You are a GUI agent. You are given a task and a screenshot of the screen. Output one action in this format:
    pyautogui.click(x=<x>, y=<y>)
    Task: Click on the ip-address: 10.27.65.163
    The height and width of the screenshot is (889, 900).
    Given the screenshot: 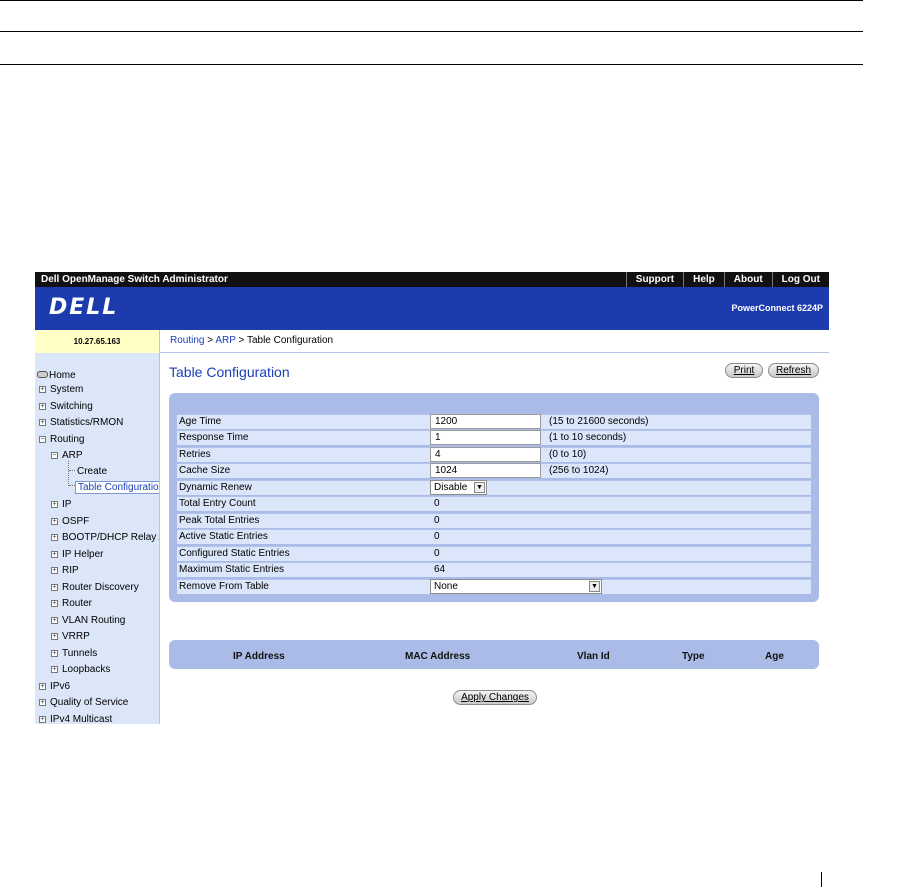 What is the action you would take?
    pyautogui.click(x=97, y=341)
    